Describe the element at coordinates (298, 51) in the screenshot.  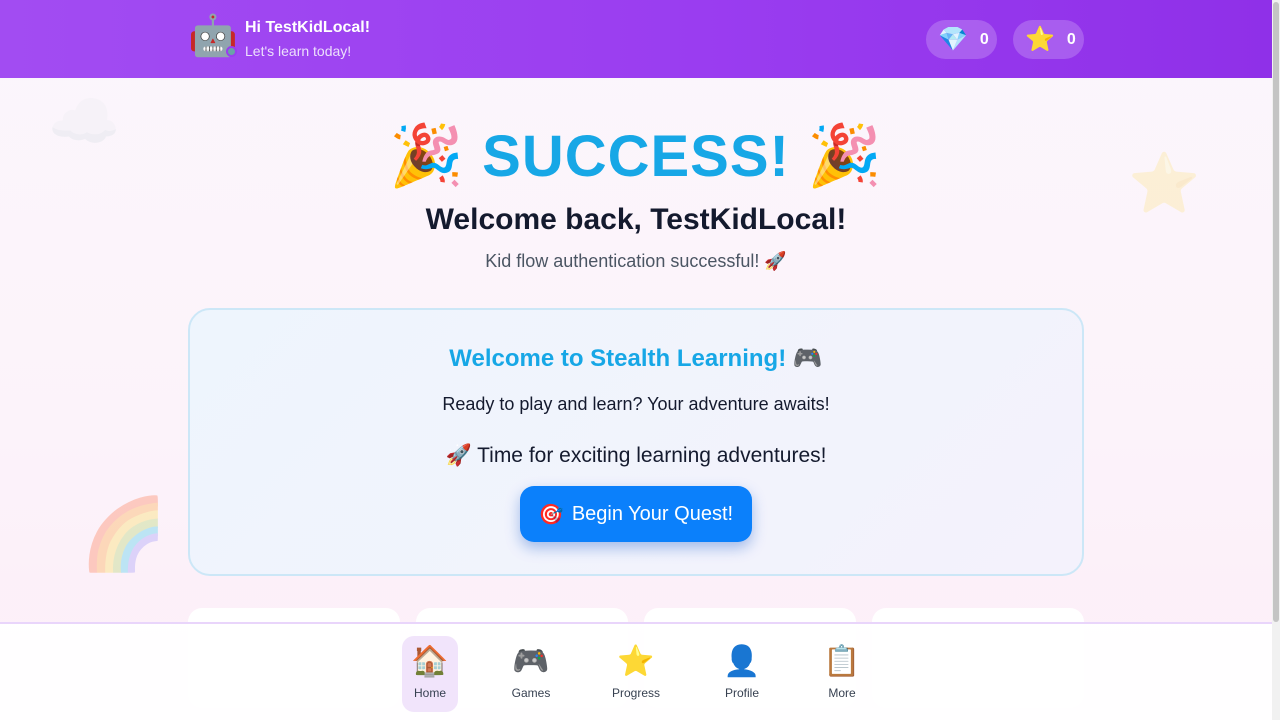
I see `greeting-subtitle: Let's learn today!` at that location.